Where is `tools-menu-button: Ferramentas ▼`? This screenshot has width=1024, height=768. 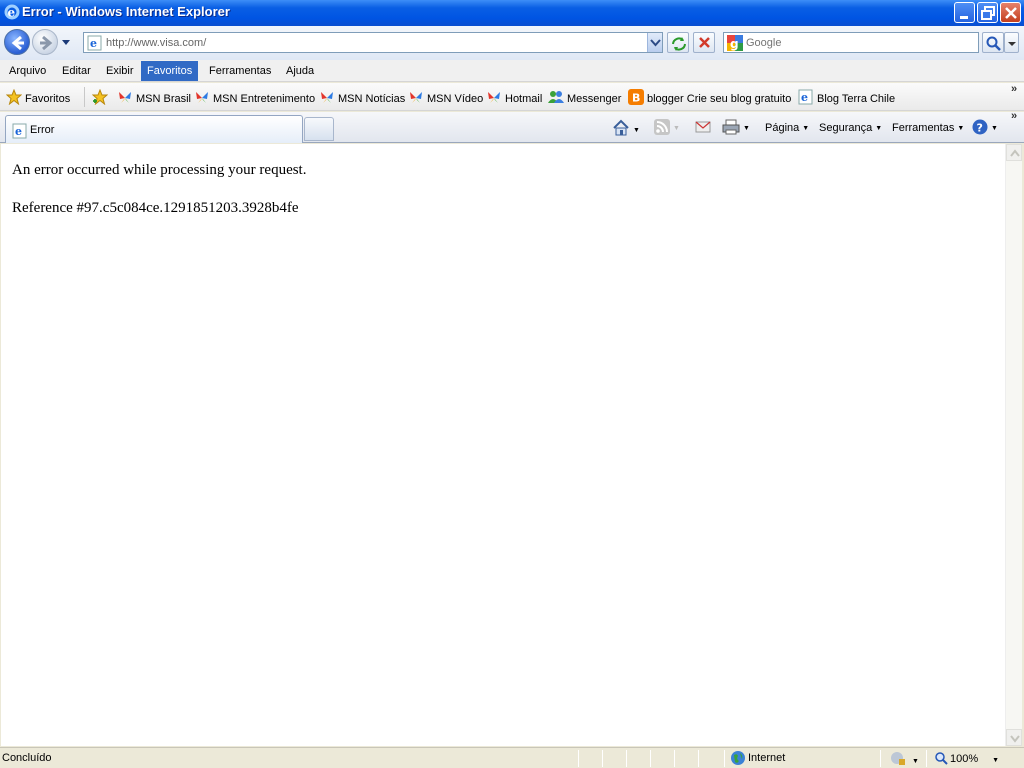 tools-menu-button: Ferramentas ▼ is located at coordinates (928, 128).